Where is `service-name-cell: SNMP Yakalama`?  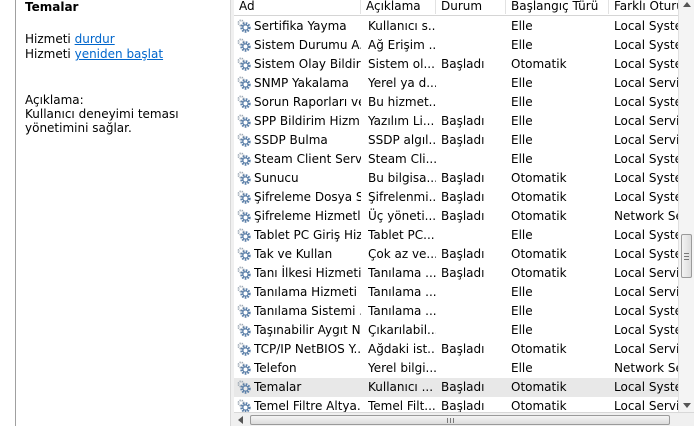
service-name-cell: SNMP Yakalama is located at coordinates (301, 83).